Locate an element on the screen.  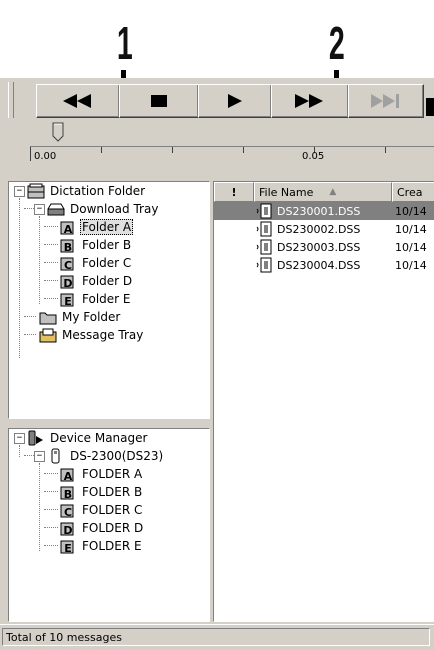
stop-icon is located at coordinates (159, 101).